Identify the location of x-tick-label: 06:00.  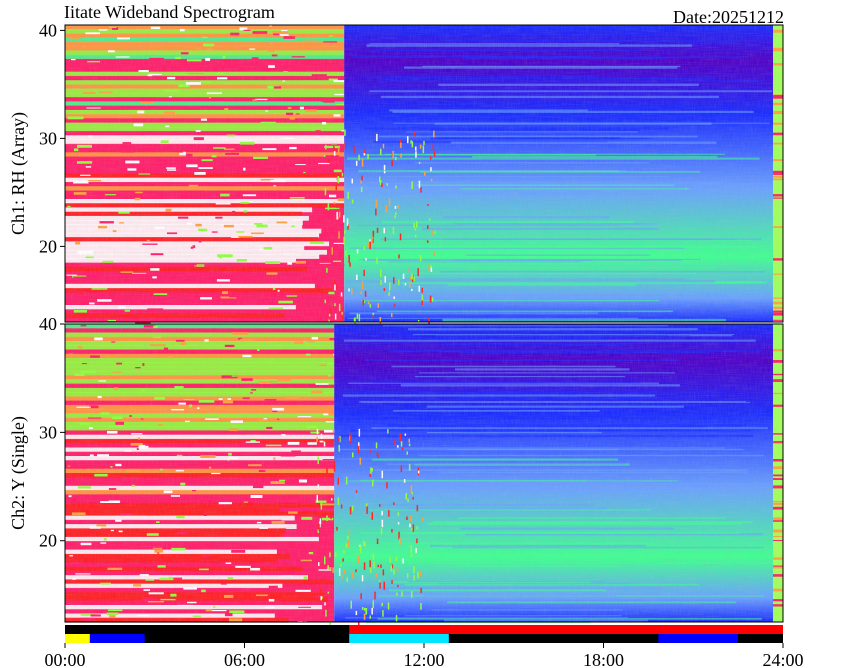
(244, 659).